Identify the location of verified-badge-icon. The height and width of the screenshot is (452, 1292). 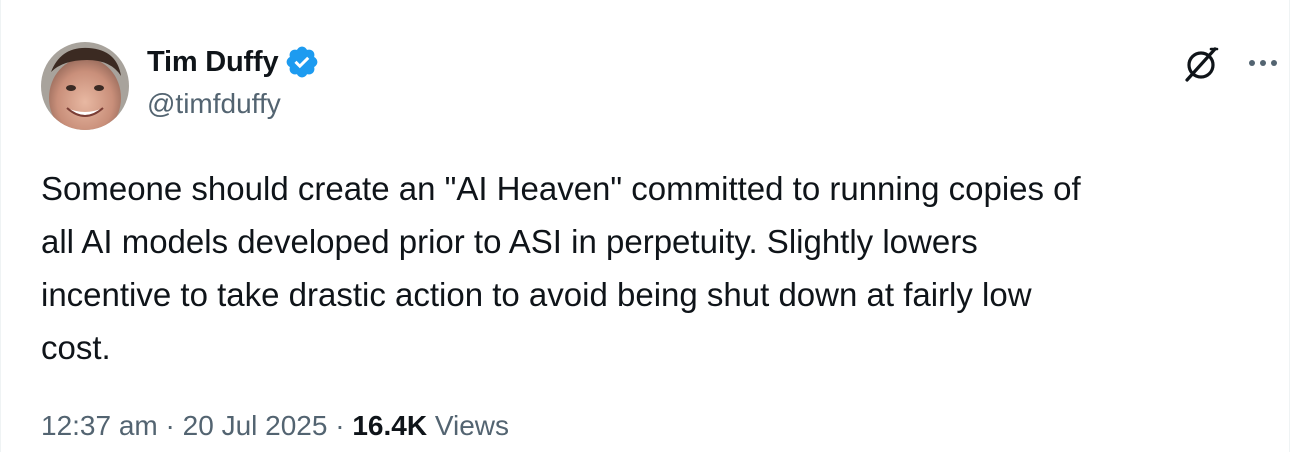
(302, 62).